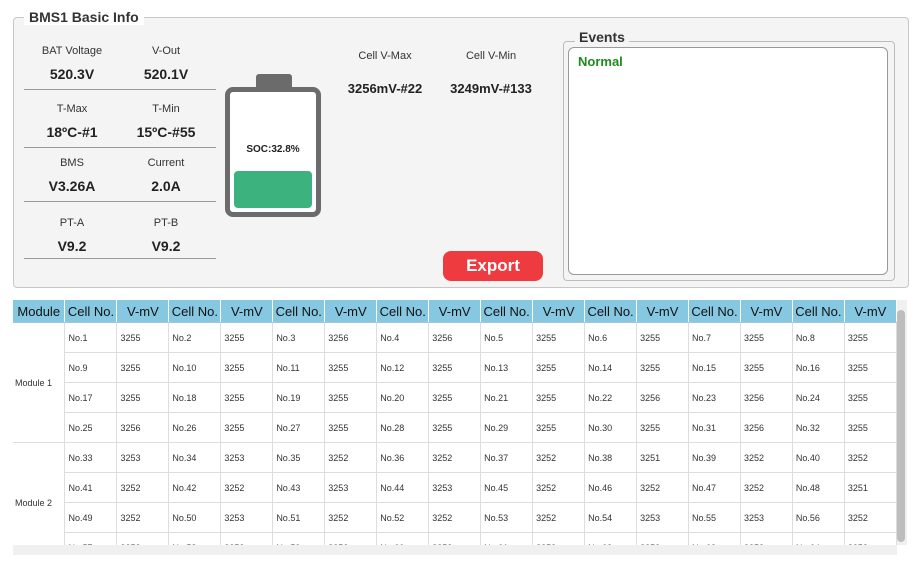 This screenshot has width=915, height=565. Describe the element at coordinates (818, 538) in the screenshot. I see `cell-number: No.64` at that location.